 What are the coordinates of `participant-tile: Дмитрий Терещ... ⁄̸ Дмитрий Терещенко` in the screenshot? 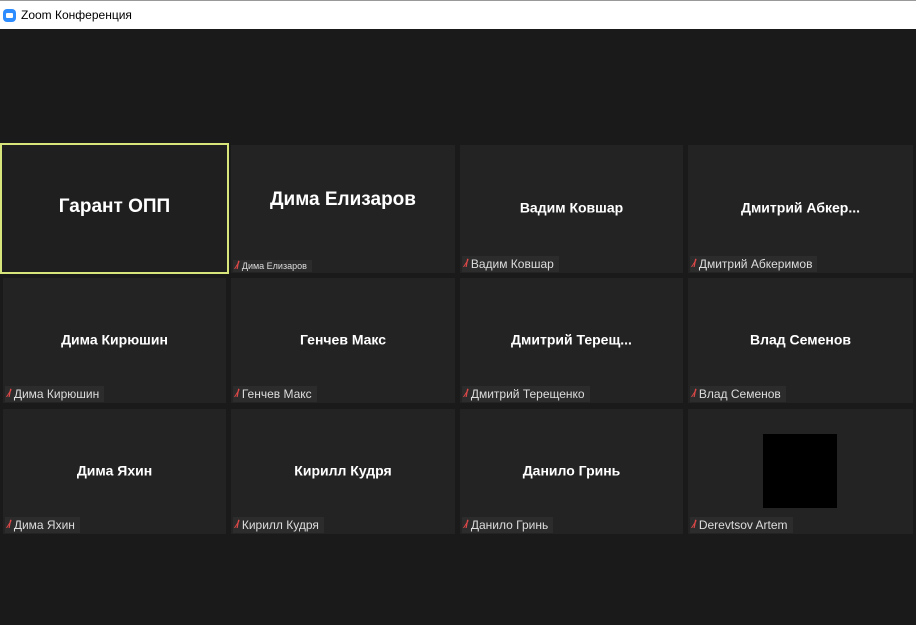 It's located at (571, 340).